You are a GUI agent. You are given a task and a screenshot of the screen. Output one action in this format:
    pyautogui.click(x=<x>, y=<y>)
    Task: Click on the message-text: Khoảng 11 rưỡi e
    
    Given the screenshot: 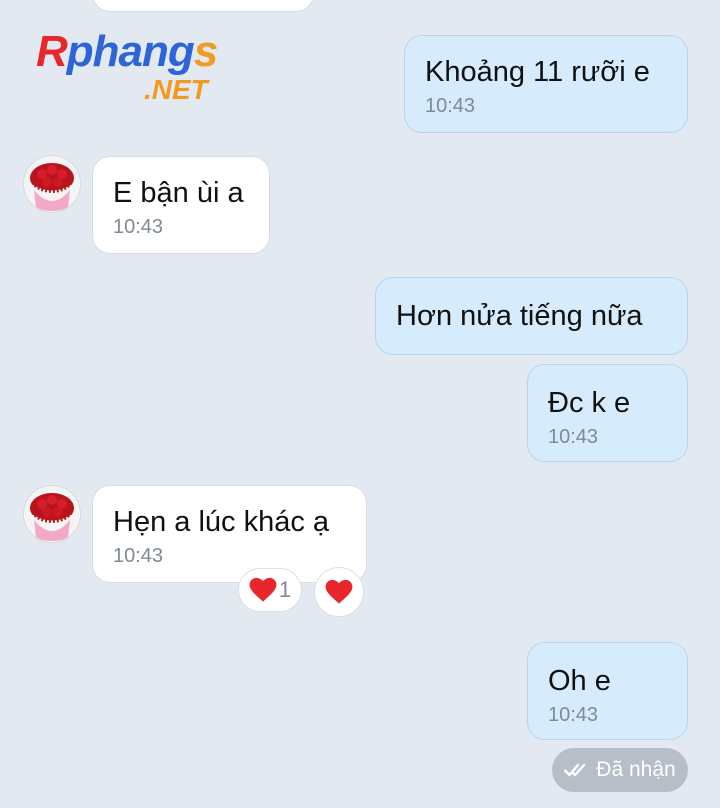 What is the action you would take?
    pyautogui.click(x=537, y=72)
    